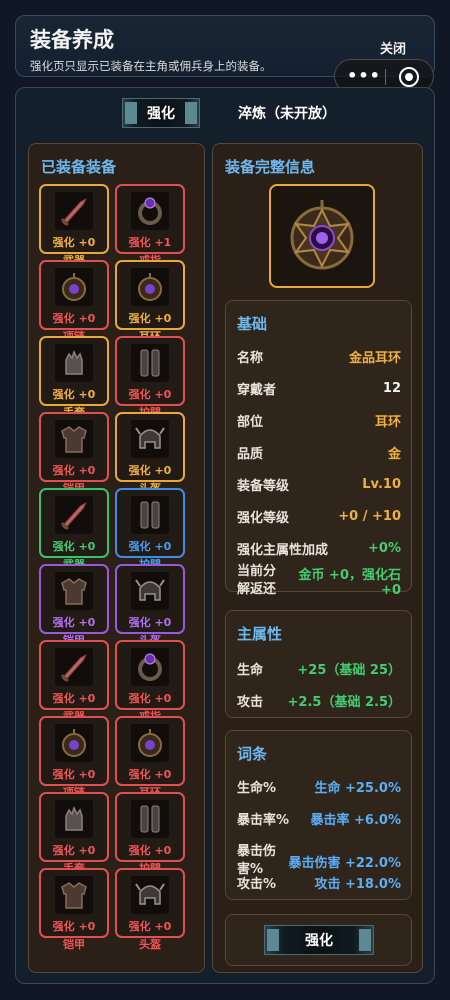 The height and width of the screenshot is (1000, 450). I want to click on info-key: 生命, so click(250, 670).